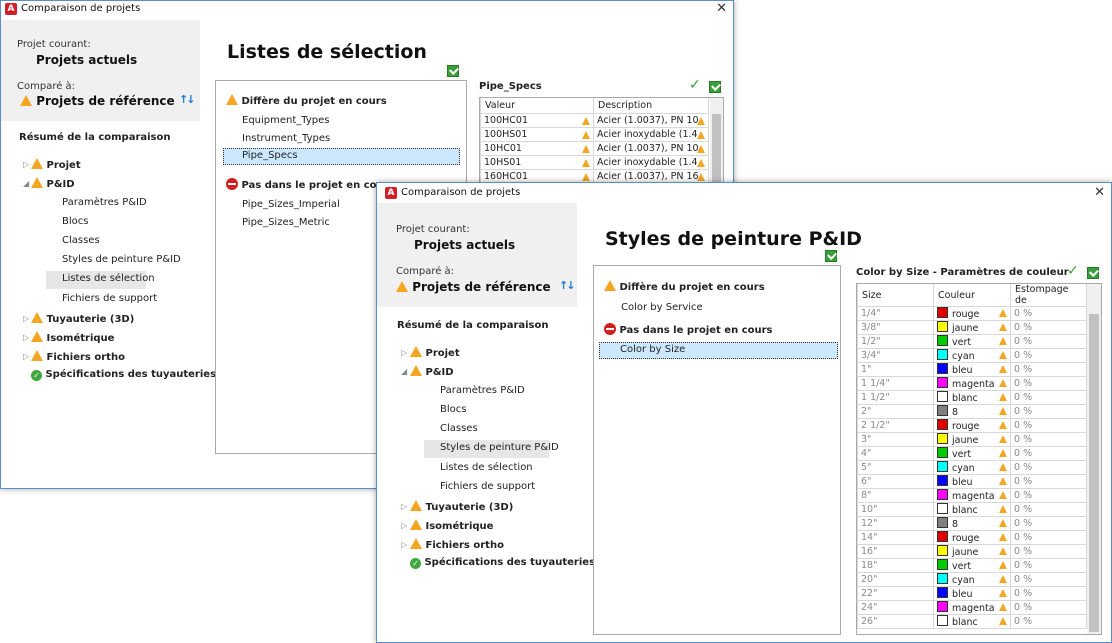 This screenshot has height=643, width=1112. What do you see at coordinates (895, 607) in the screenshot?
I see `cell-size: 24"` at bounding box center [895, 607].